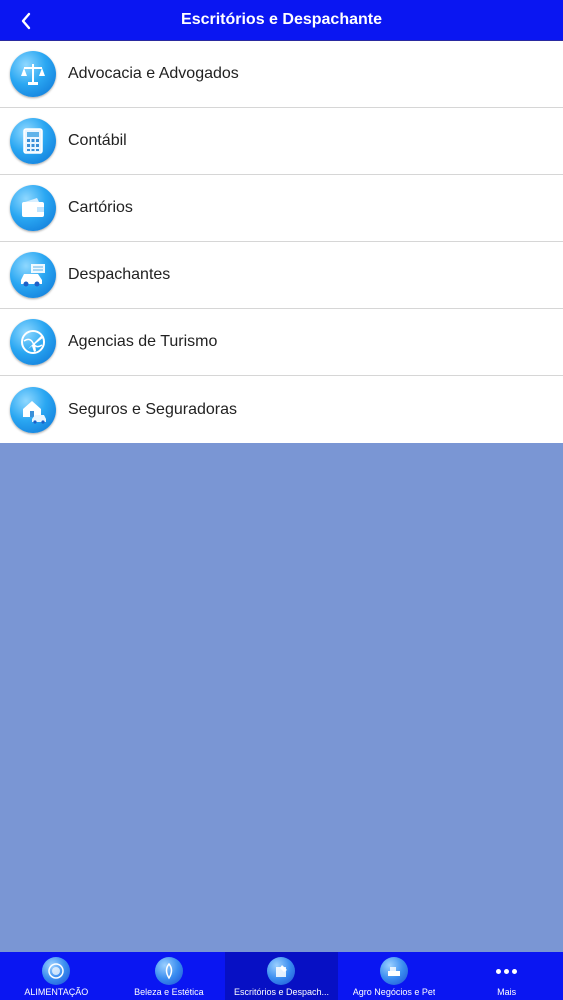 The image size is (563, 1000). What do you see at coordinates (507, 992) in the screenshot?
I see `tab-label: Mais` at bounding box center [507, 992].